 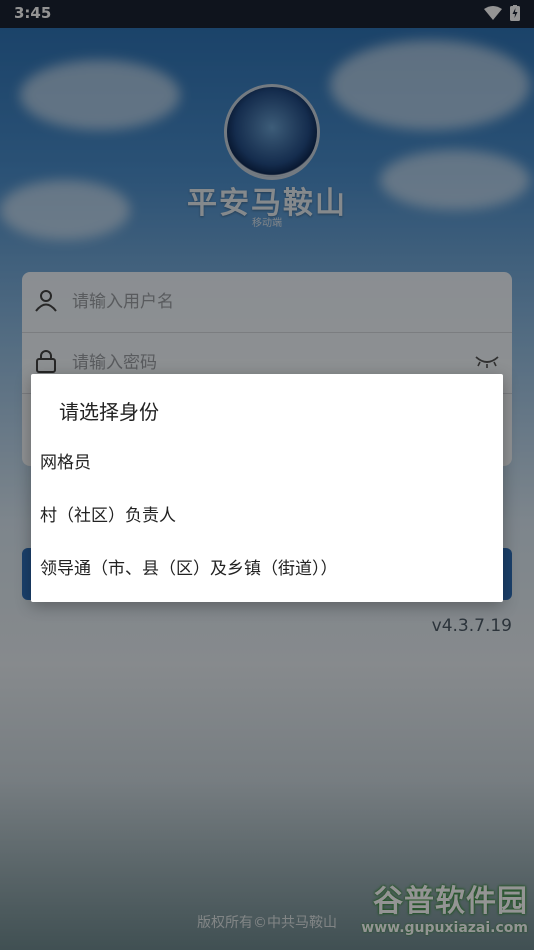 I want to click on option-village-leader: 村（社区）负责人, so click(x=267, y=514).